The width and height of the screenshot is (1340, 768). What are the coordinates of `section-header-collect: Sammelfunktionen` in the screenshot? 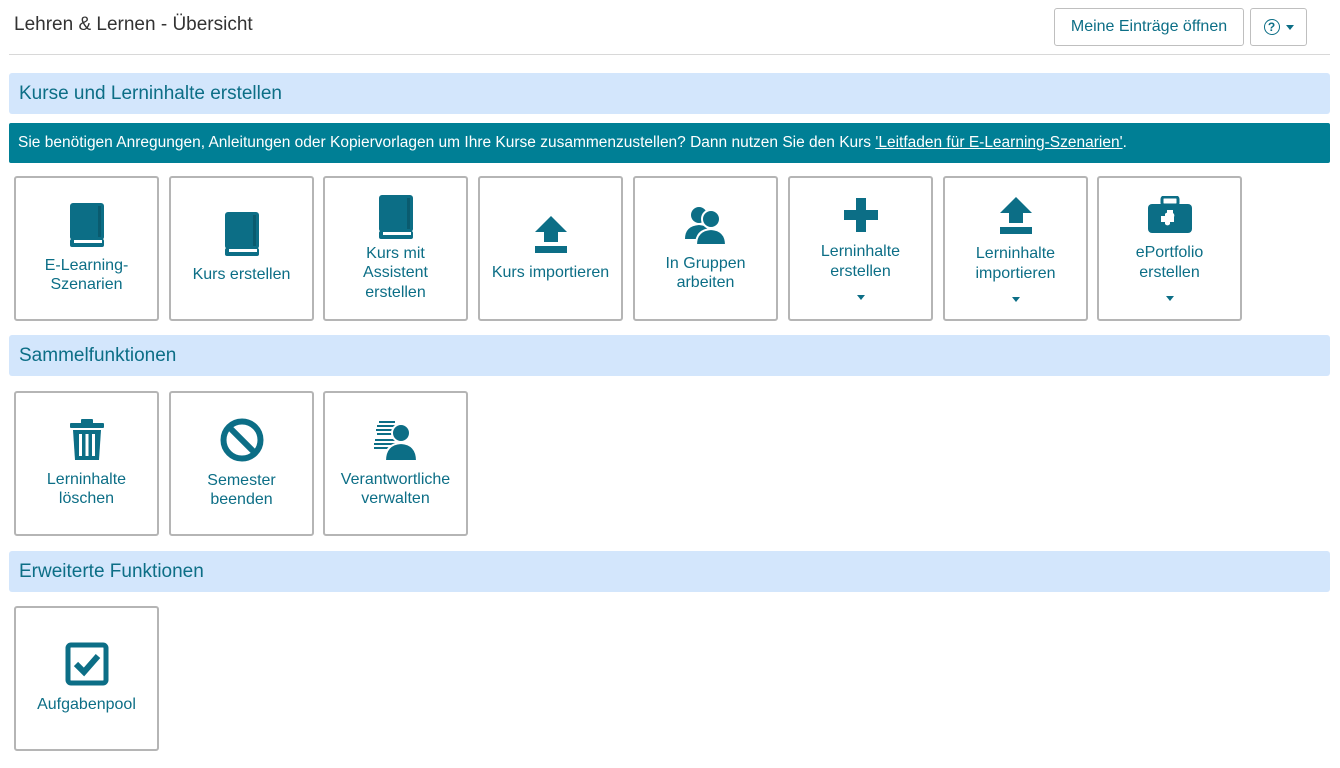 It's located at (669, 355).